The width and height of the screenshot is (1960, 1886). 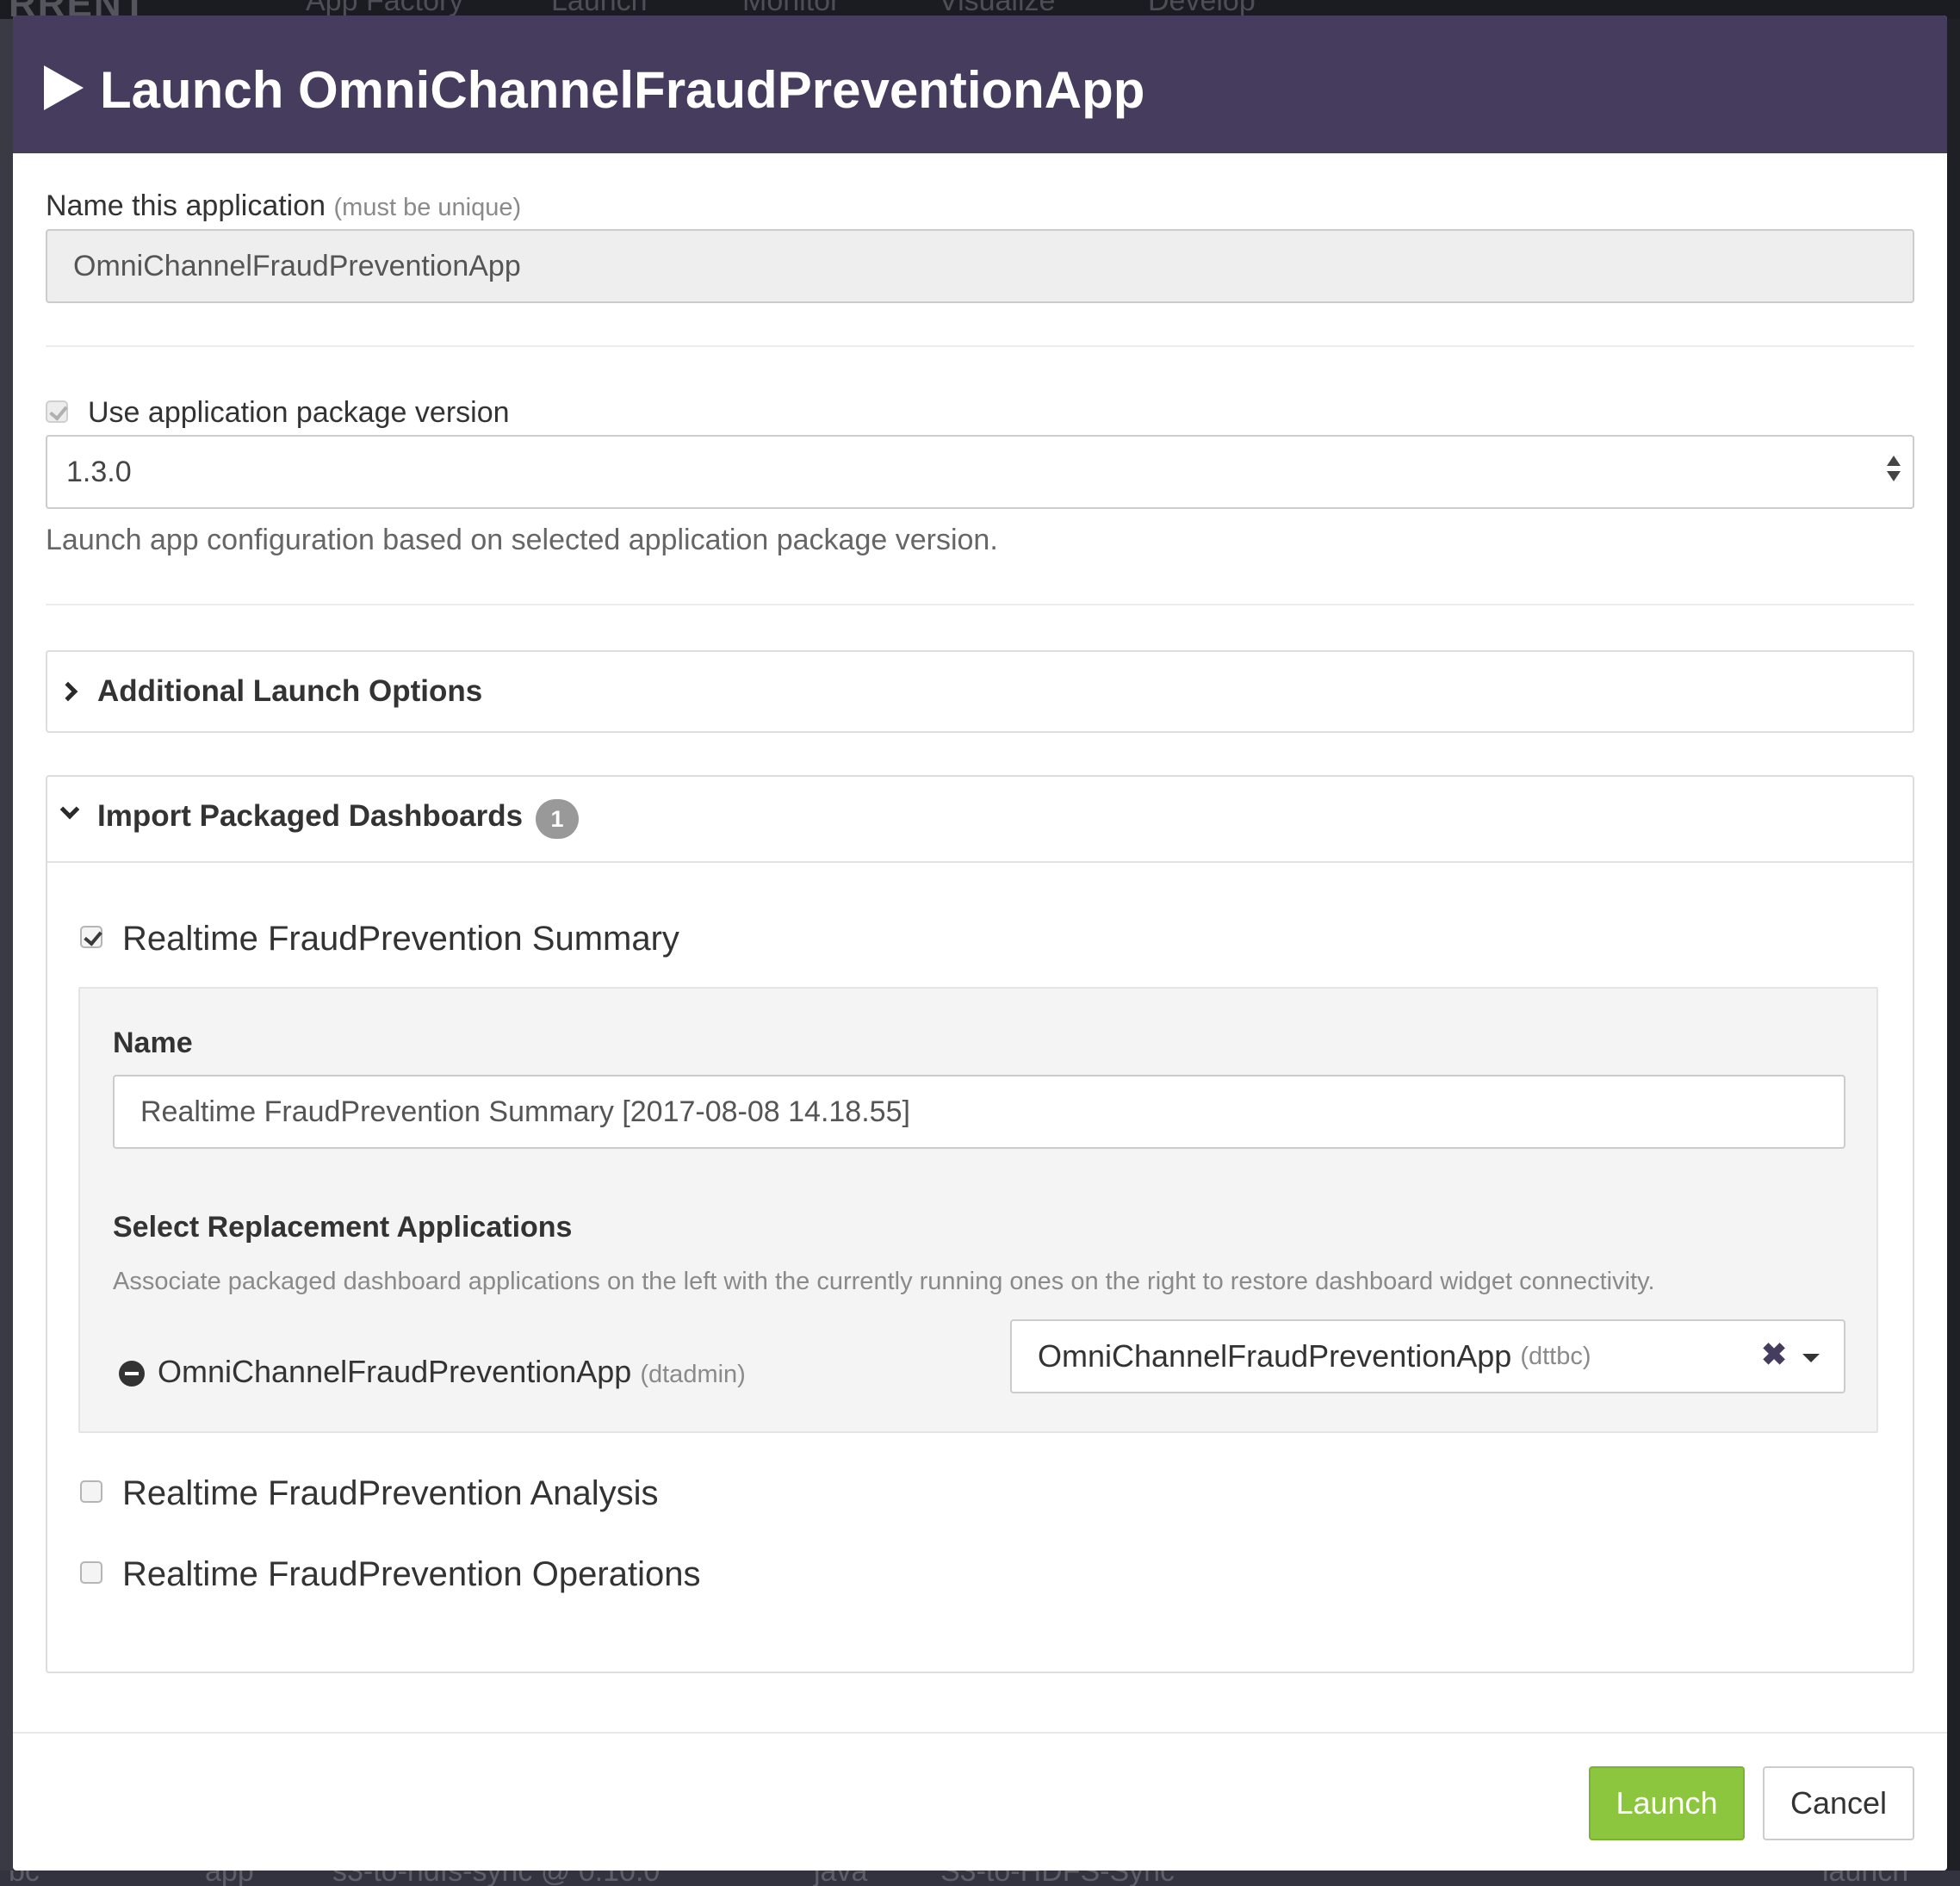 I want to click on footer-divider, so click(x=980, y=1733).